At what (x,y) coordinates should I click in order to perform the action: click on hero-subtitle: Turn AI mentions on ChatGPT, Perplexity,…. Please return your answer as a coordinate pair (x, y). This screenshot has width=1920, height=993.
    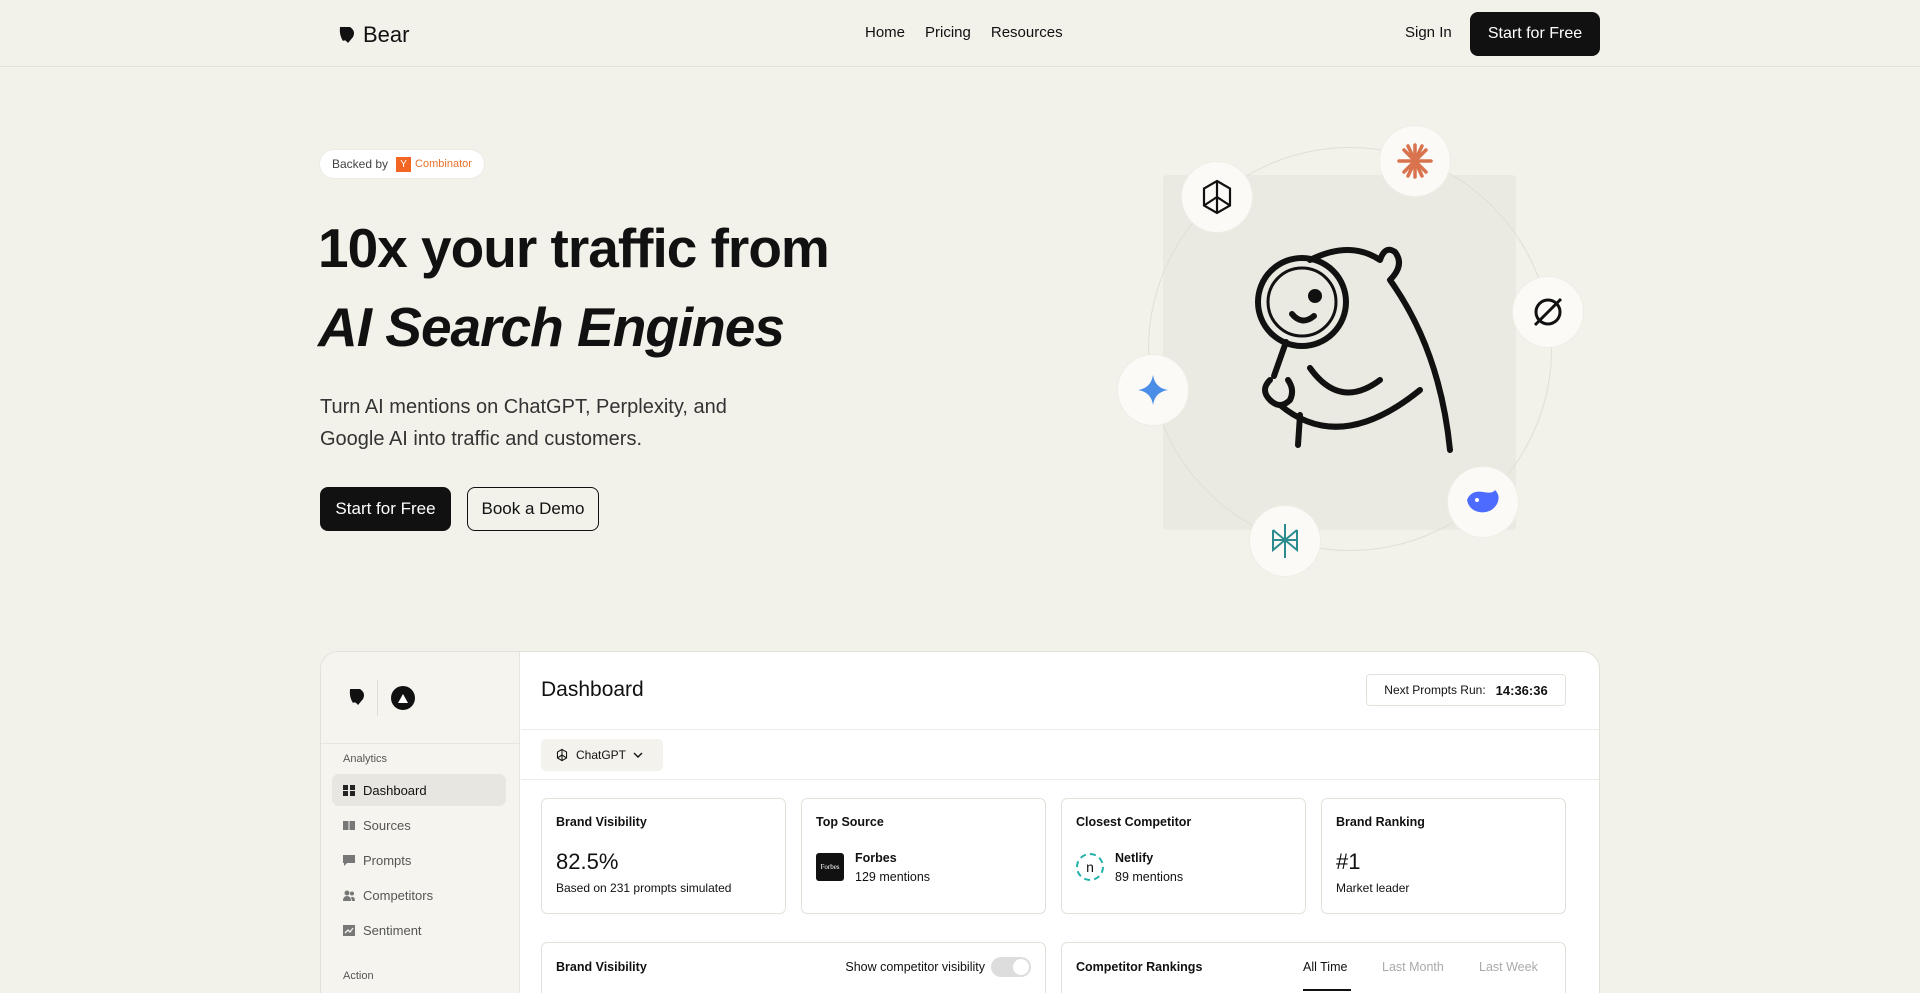
    Looking at the image, I should click on (523, 423).